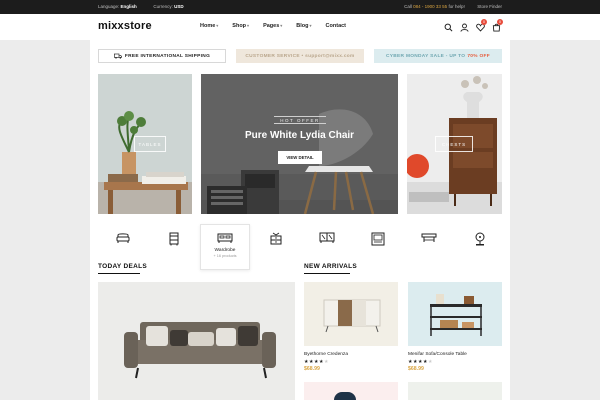 The width and height of the screenshot is (600, 400). Describe the element at coordinates (174, 239) in the screenshot. I see `cabinet-icon` at that location.